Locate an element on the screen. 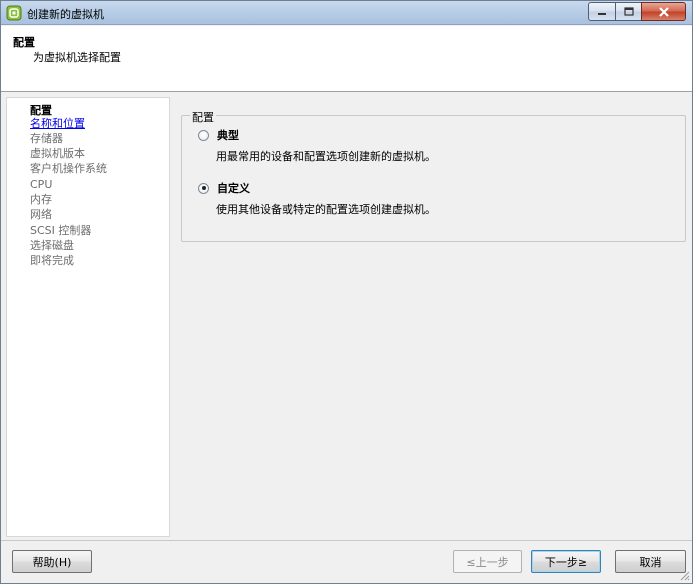 This screenshot has width=693, height=584. page-subtitle: 为虚拟机选择配置 is located at coordinates (77, 57).